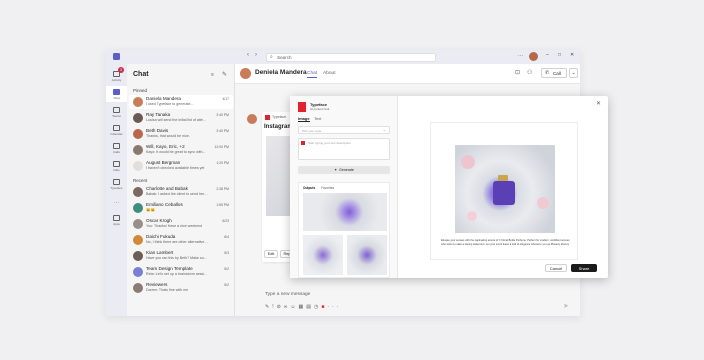  Describe the element at coordinates (157, 284) in the screenshot. I see `chat-name: Reviewers` at that location.